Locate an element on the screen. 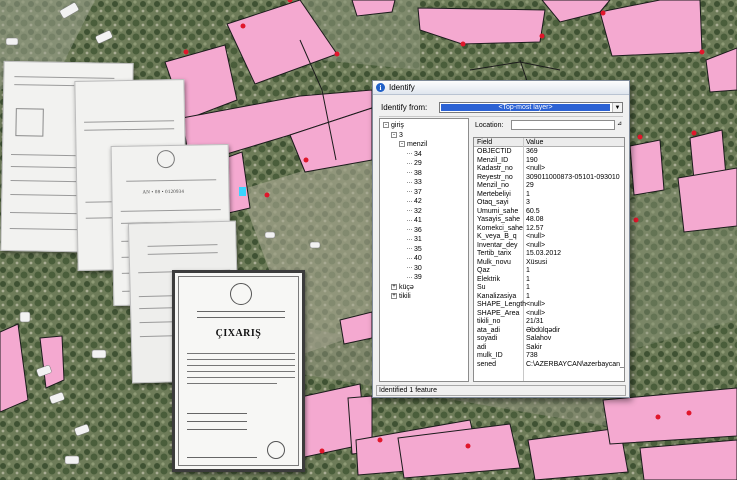 Image resolution: width=737 pixels, height=480 pixels. tree-node: -3 is located at coordinates (397, 135).